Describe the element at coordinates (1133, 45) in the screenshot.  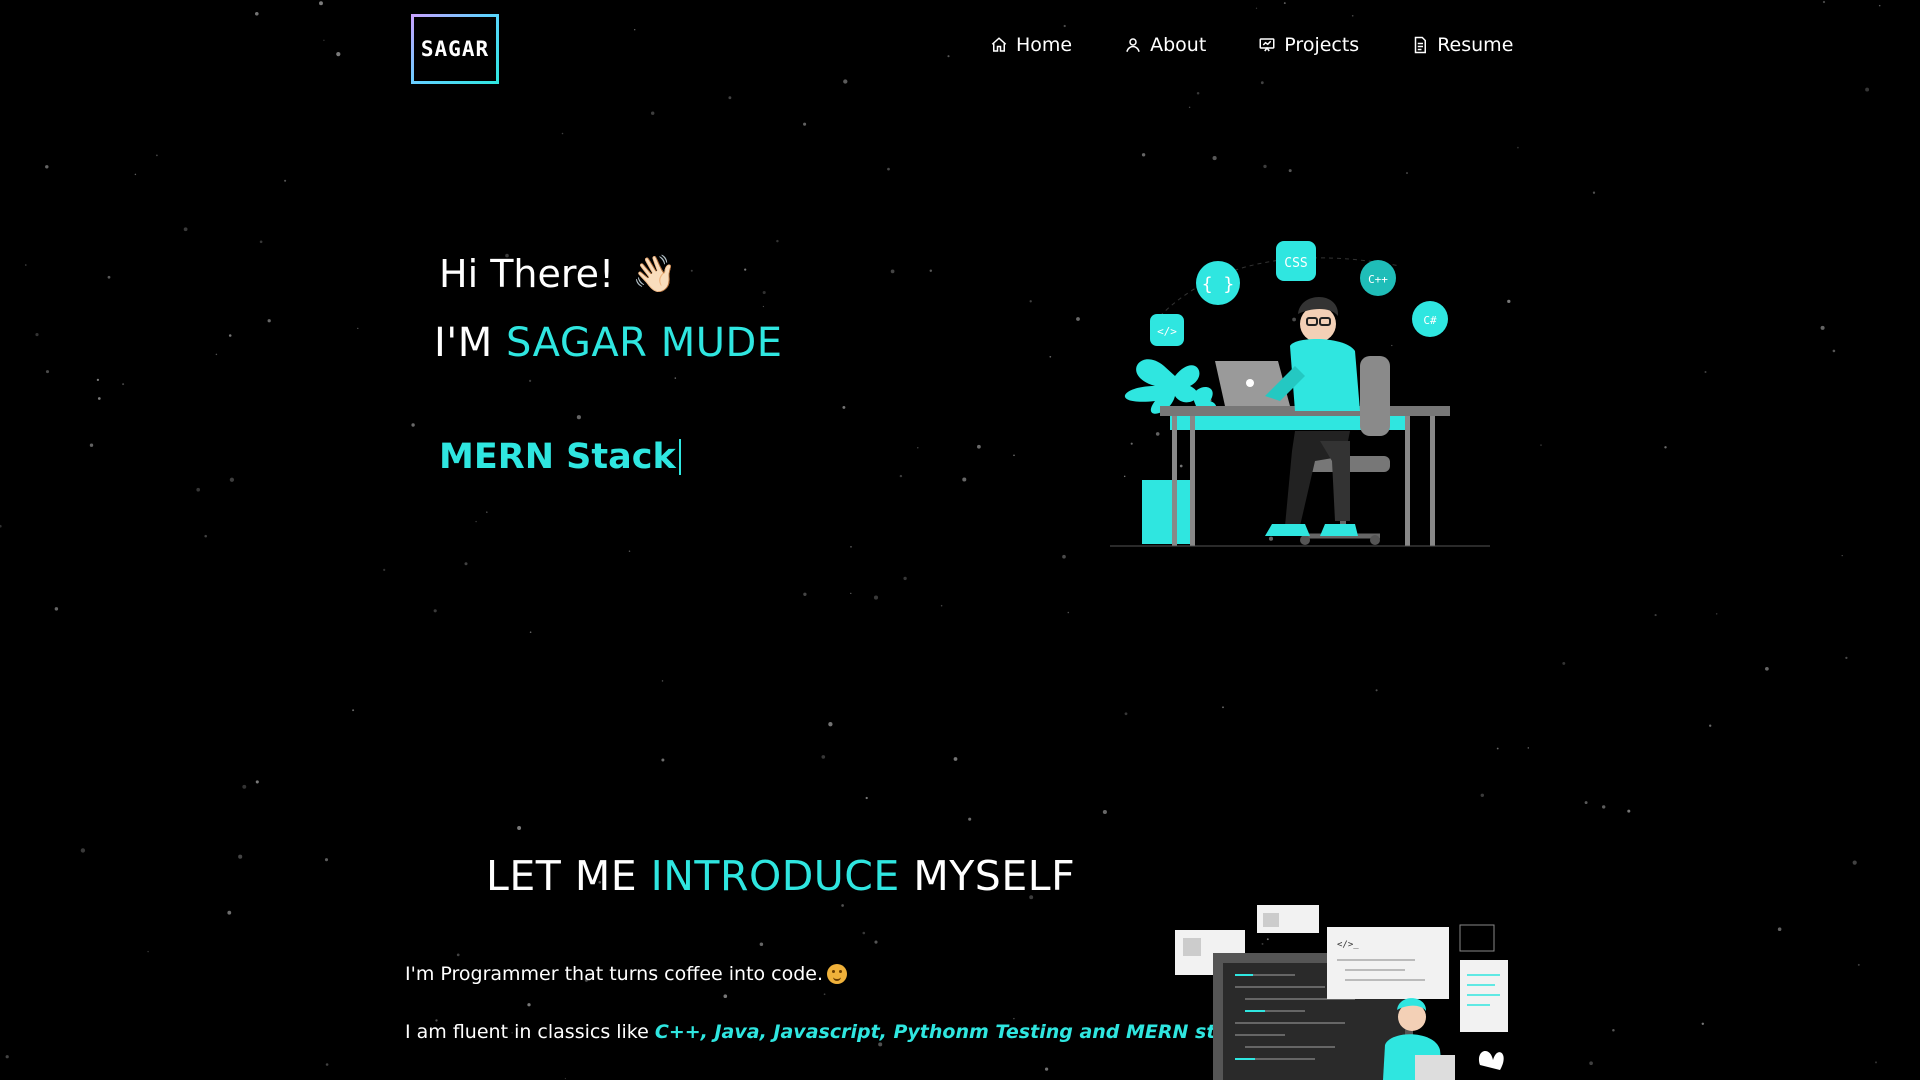
I see `user-icon` at that location.